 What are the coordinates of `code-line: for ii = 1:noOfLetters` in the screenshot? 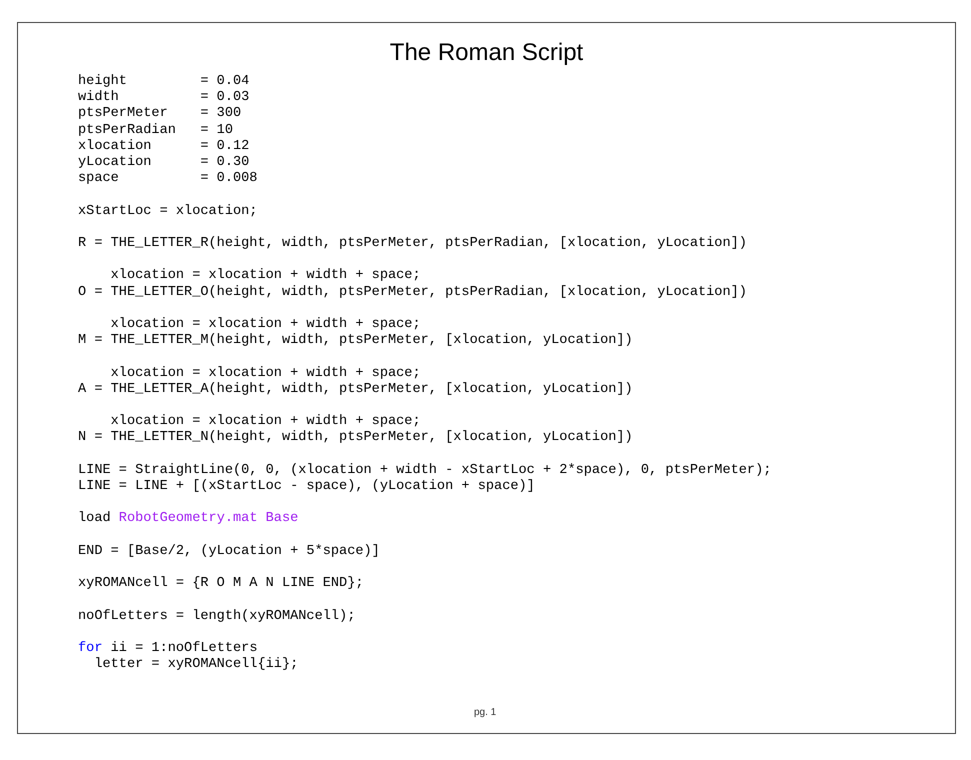 It's located at (168, 648).